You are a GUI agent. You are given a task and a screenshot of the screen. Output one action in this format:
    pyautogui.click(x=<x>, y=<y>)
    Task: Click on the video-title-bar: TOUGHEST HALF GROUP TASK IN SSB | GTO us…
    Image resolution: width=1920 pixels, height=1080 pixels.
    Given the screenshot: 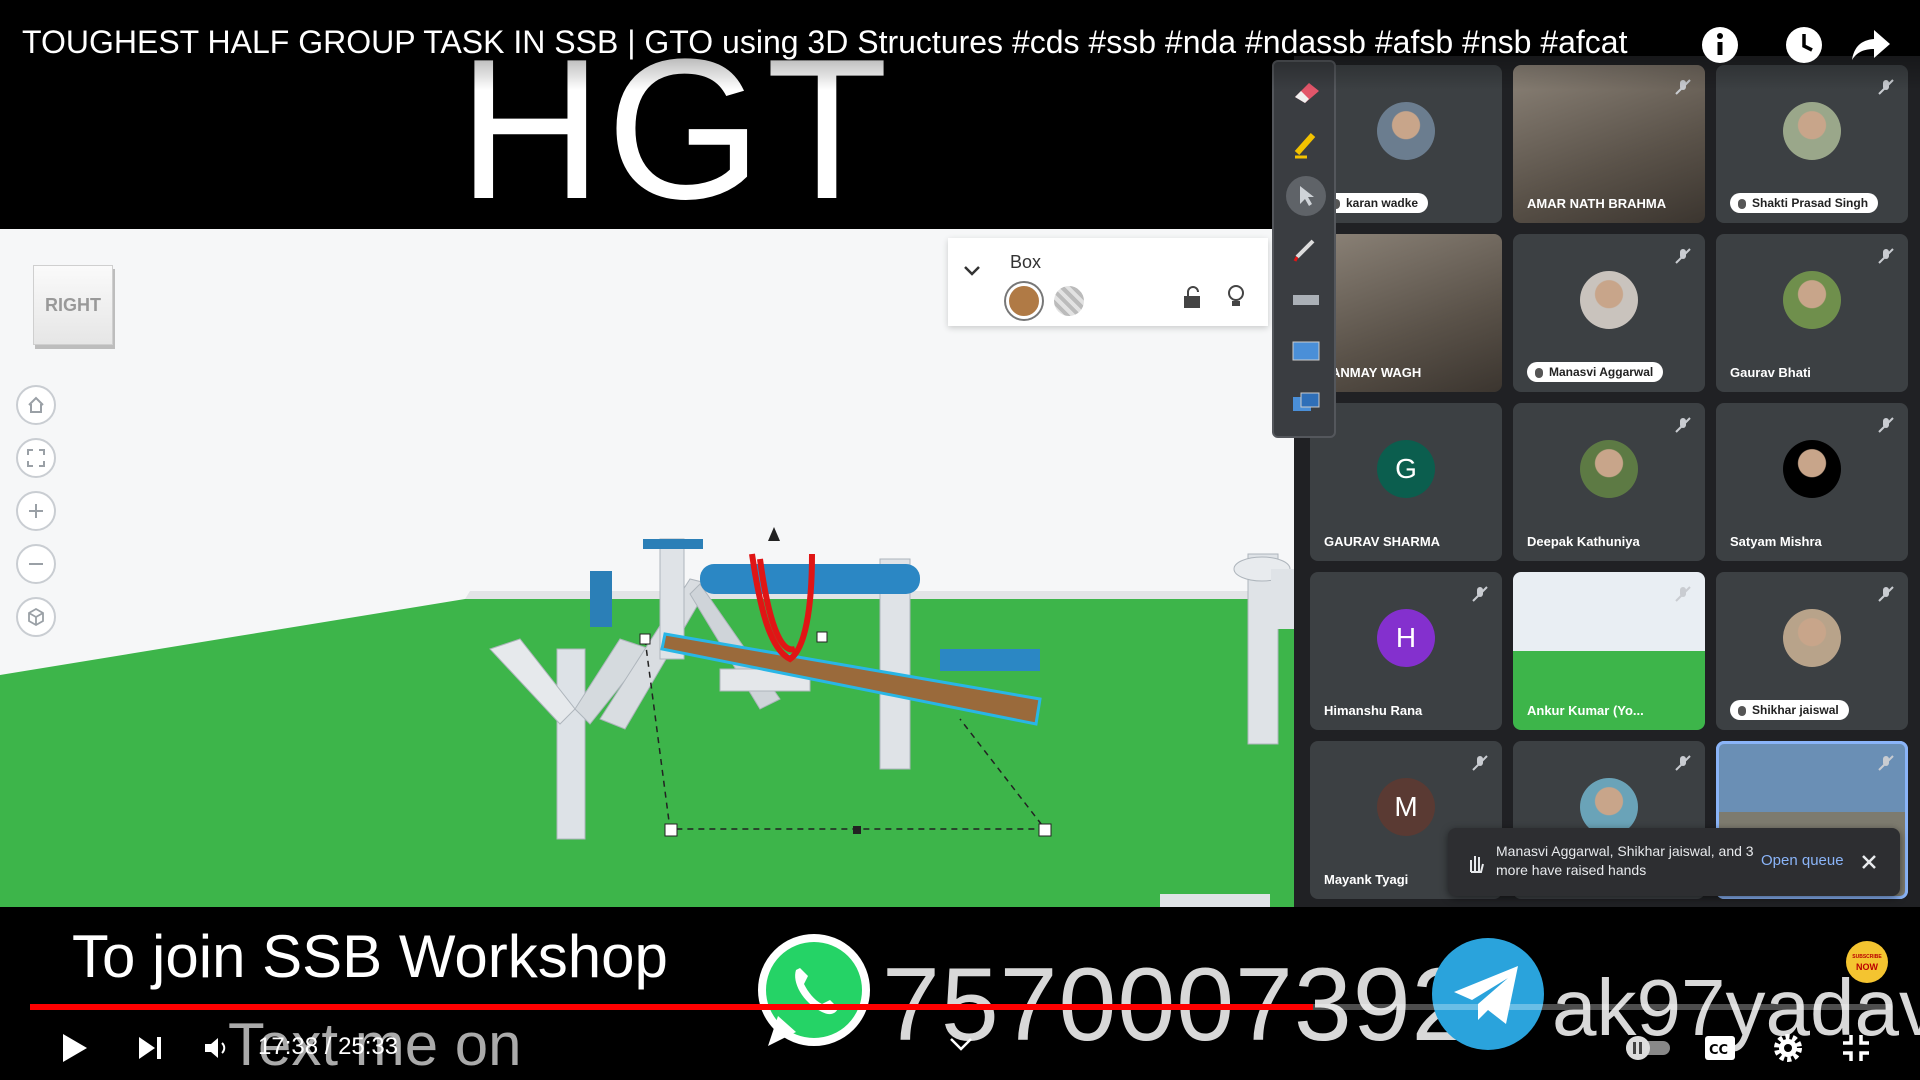 What is the action you would take?
    pyautogui.click(x=960, y=45)
    